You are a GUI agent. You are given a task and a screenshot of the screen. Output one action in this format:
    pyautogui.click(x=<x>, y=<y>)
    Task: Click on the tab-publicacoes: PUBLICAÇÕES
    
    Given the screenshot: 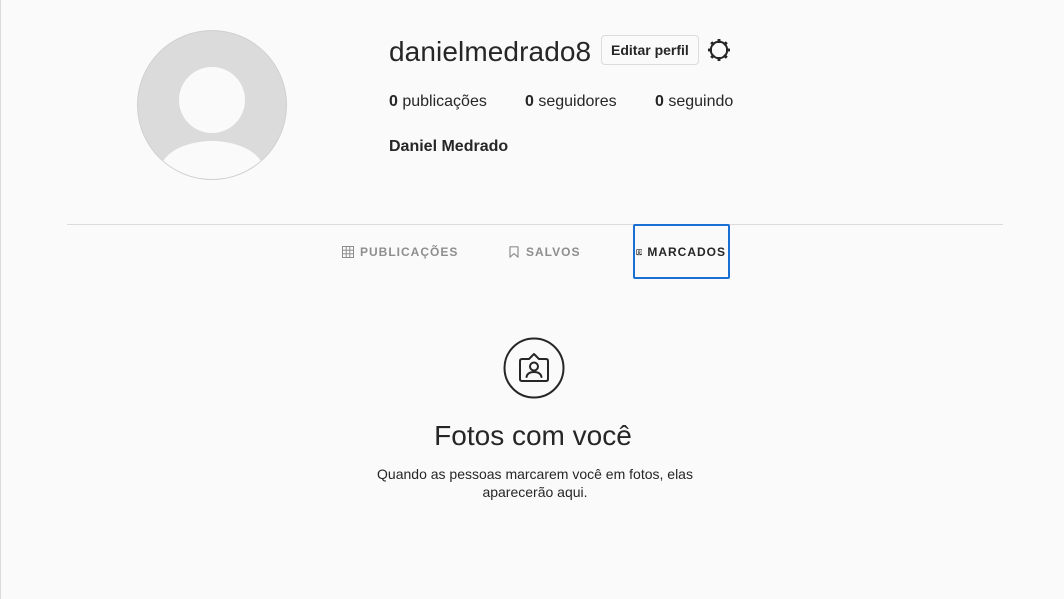 What is the action you would take?
    pyautogui.click(x=400, y=251)
    